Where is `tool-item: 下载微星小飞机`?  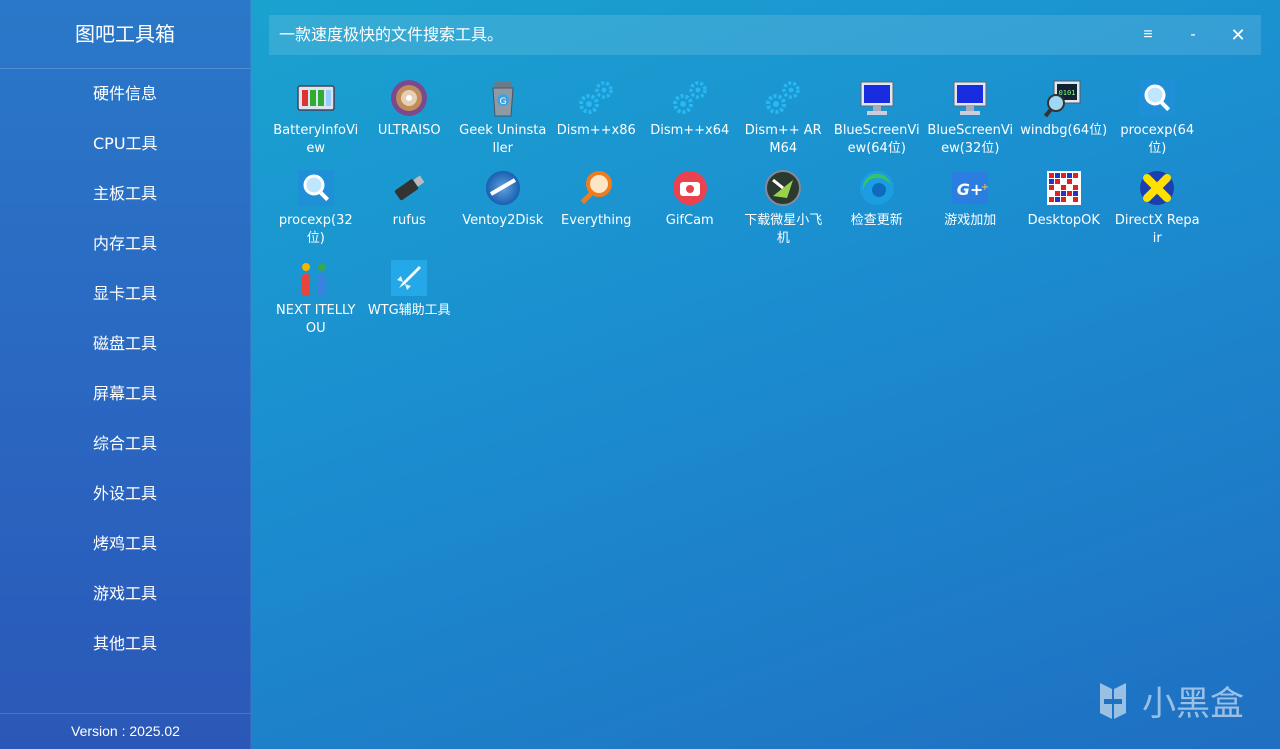 tool-item: 下载微星小飞机 is located at coordinates (784, 205).